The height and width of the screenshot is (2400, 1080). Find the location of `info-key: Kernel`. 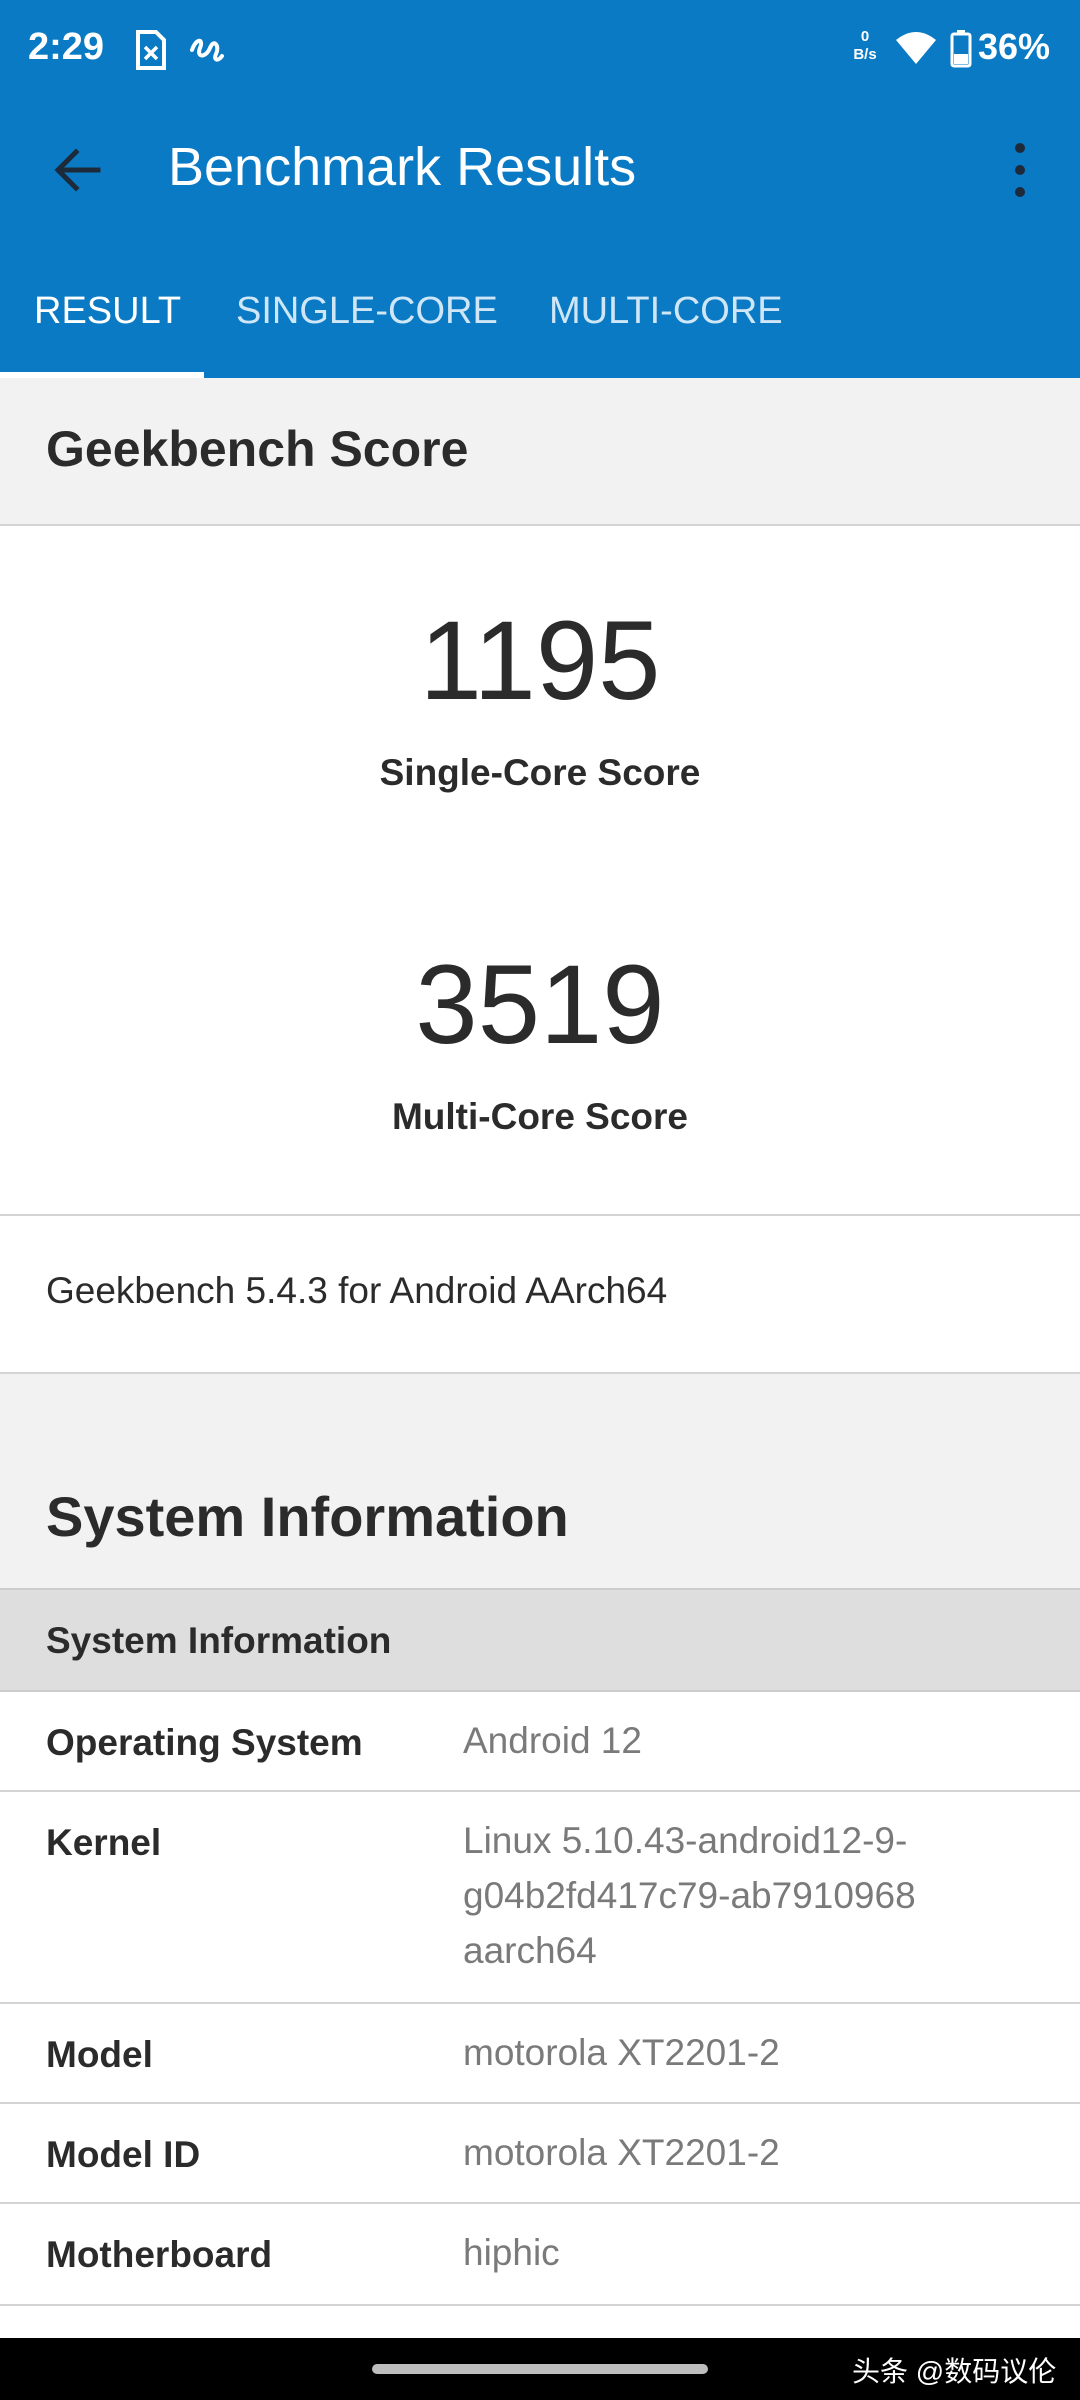

info-key: Kernel is located at coordinates (104, 1842).